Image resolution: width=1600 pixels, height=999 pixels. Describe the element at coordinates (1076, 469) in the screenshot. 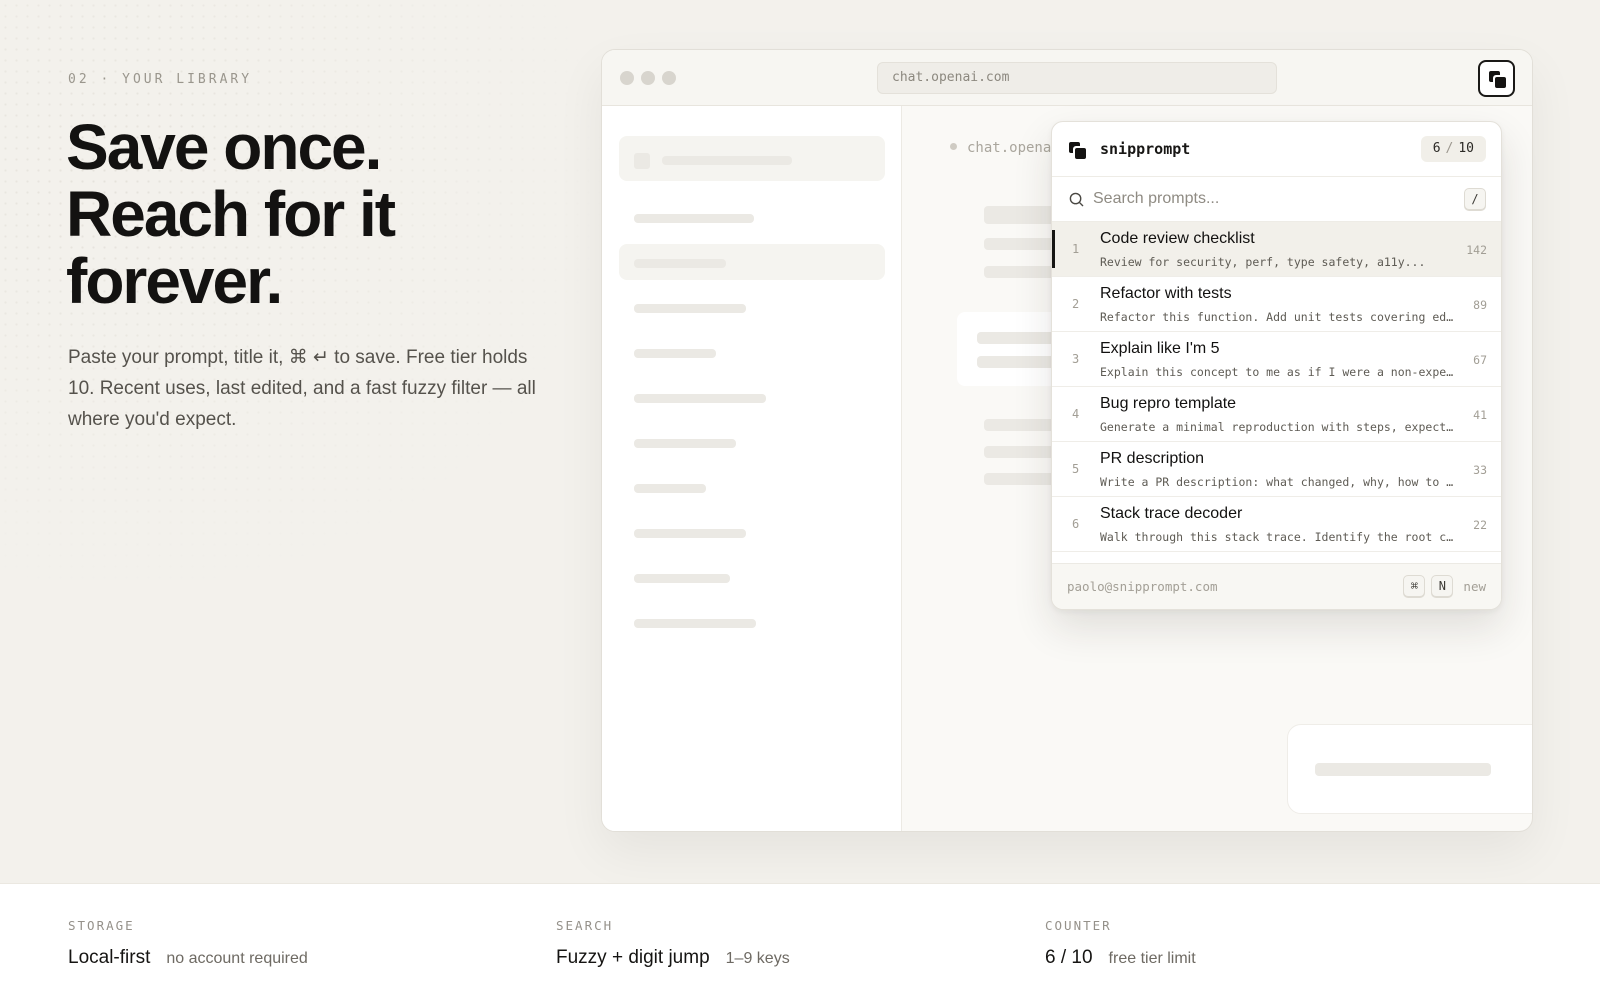

I see `prompt-index: 5` at that location.